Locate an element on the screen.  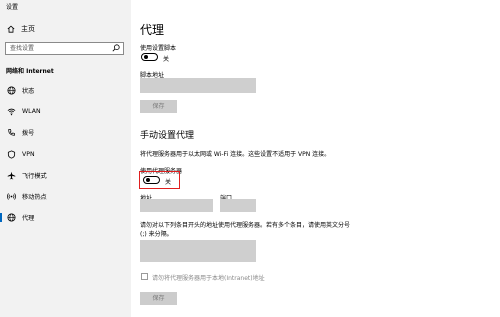
use-script-toggle is located at coordinates (149, 57).